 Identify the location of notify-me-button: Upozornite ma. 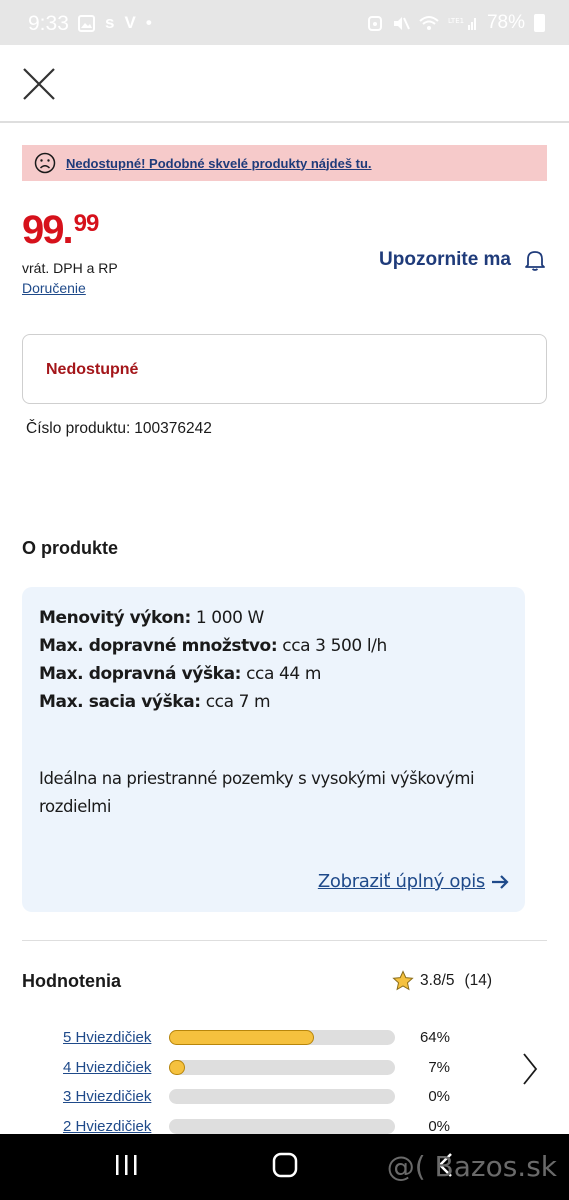
(463, 260).